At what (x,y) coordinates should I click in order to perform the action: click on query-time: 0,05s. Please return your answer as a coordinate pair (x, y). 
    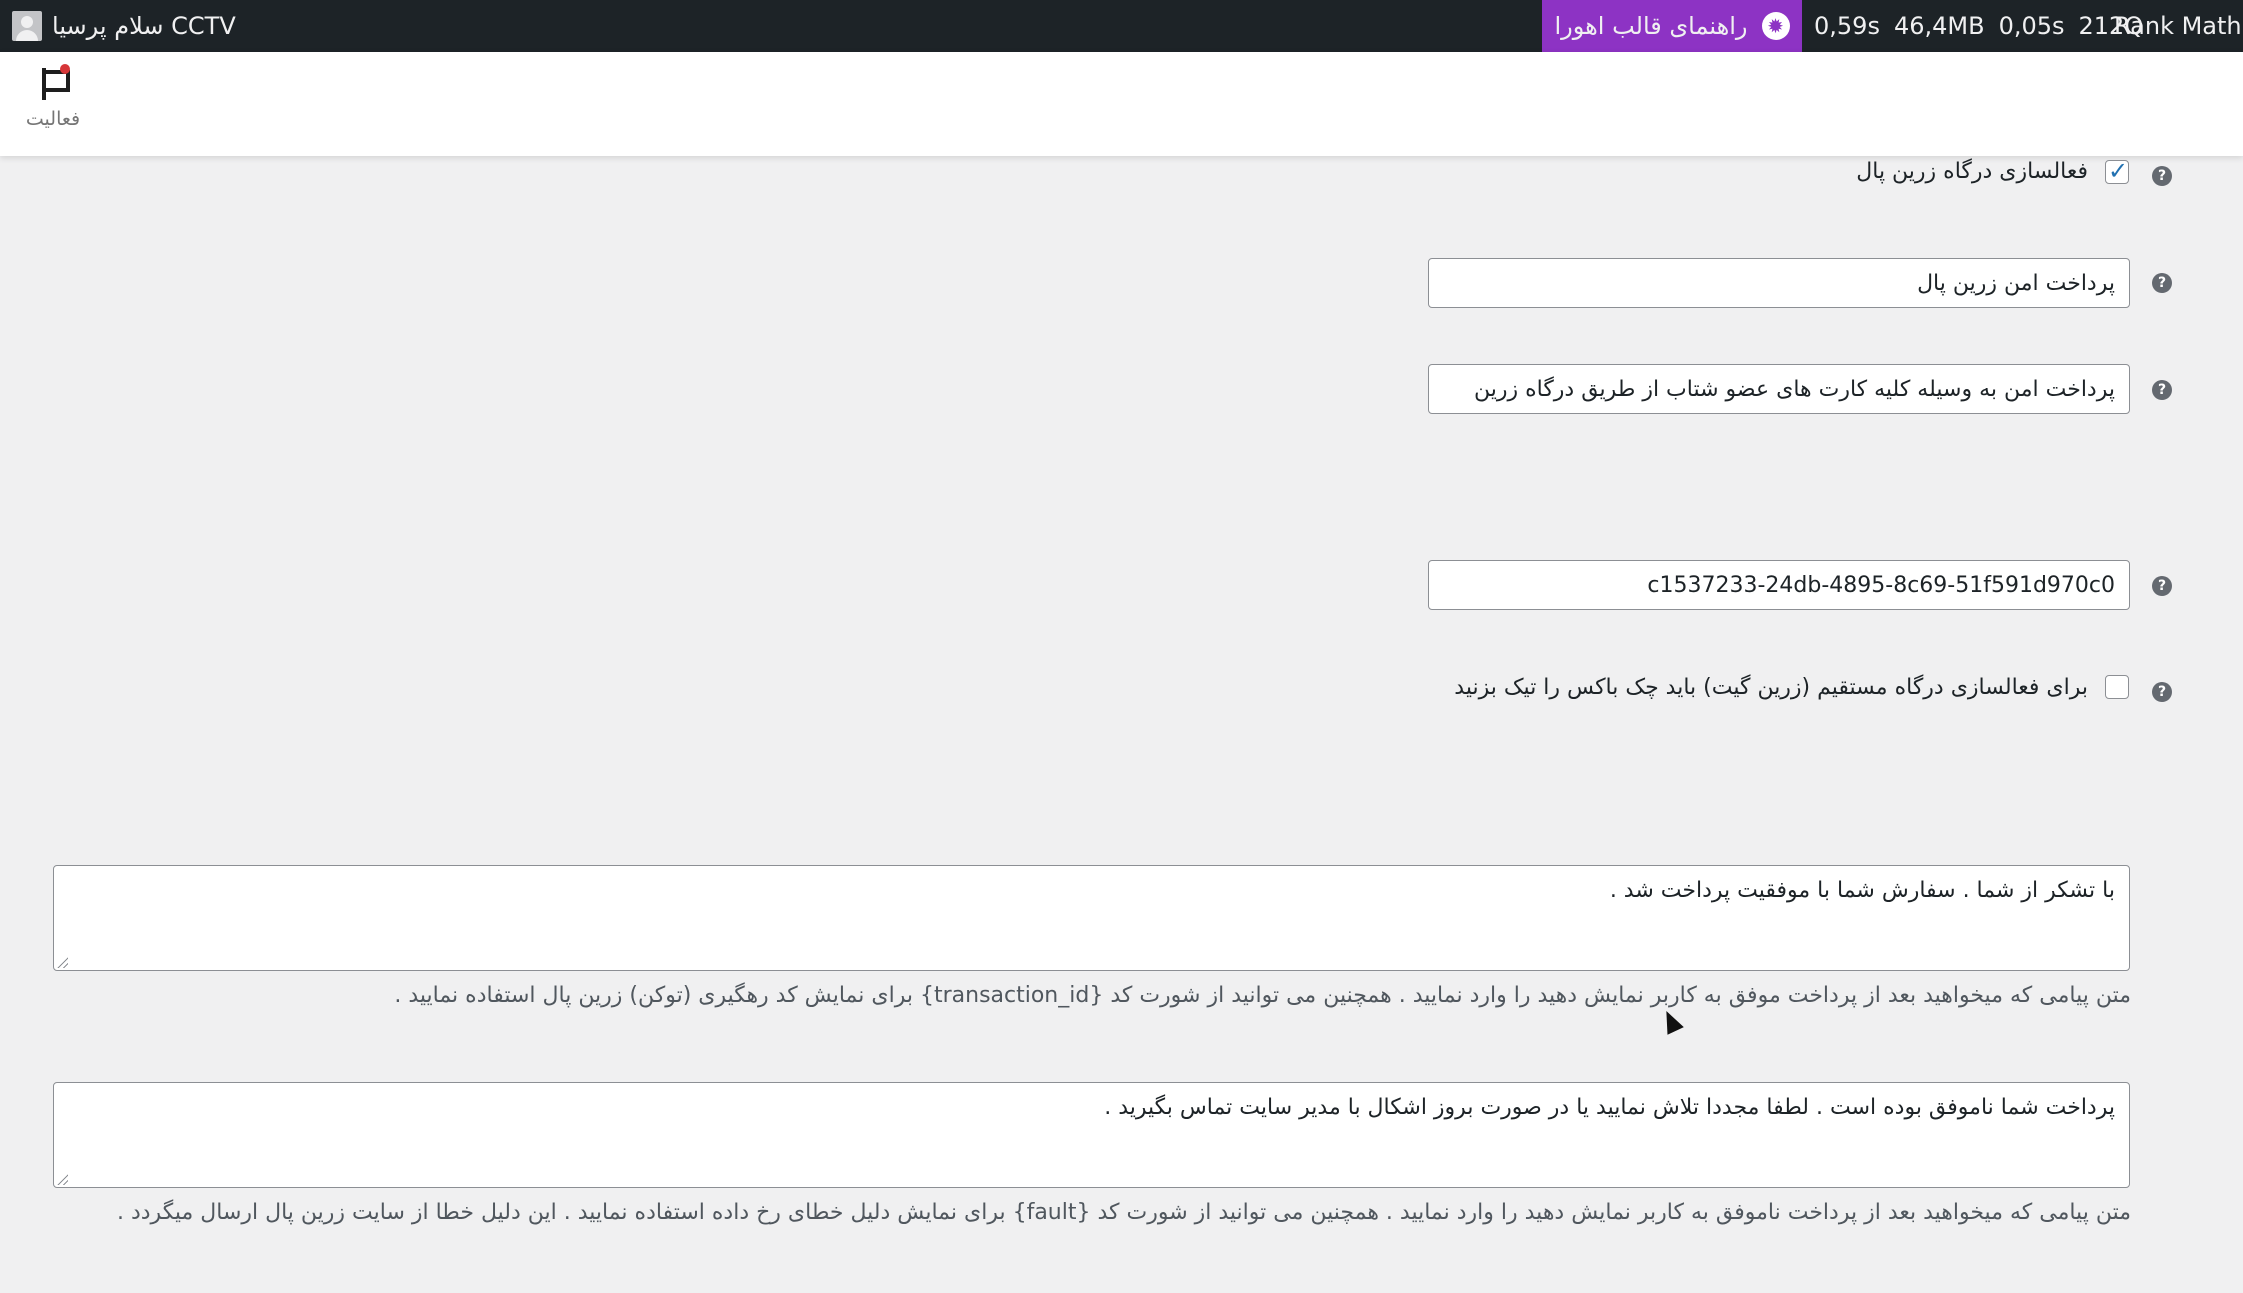
    Looking at the image, I should click on (2031, 26).